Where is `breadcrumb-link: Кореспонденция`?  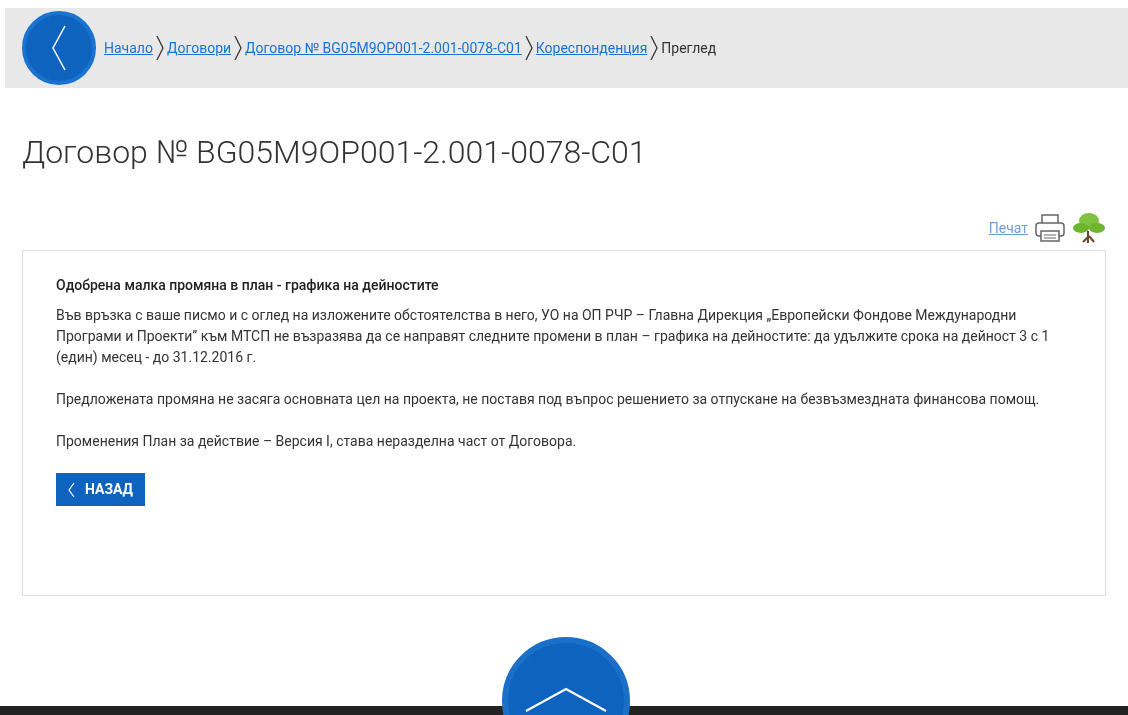 breadcrumb-link: Кореспонденция is located at coordinates (591, 48).